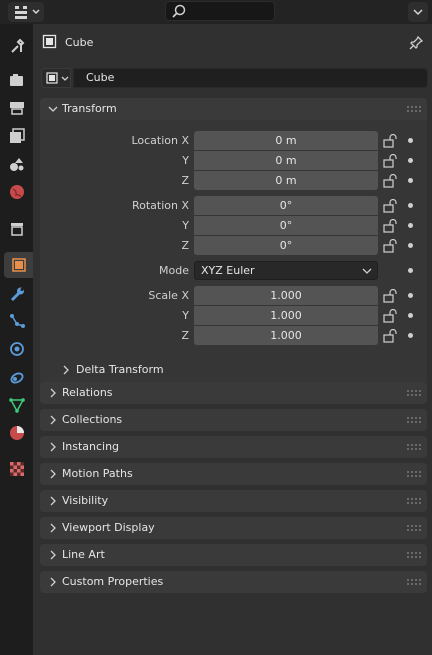  What do you see at coordinates (17, 433) in the screenshot?
I see `tab-material` at bounding box center [17, 433].